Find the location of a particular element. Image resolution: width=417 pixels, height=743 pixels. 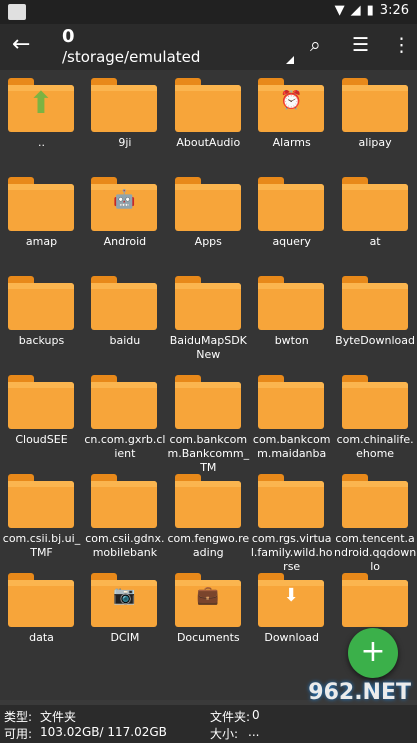

size-label: 大小: is located at coordinates (224, 734).